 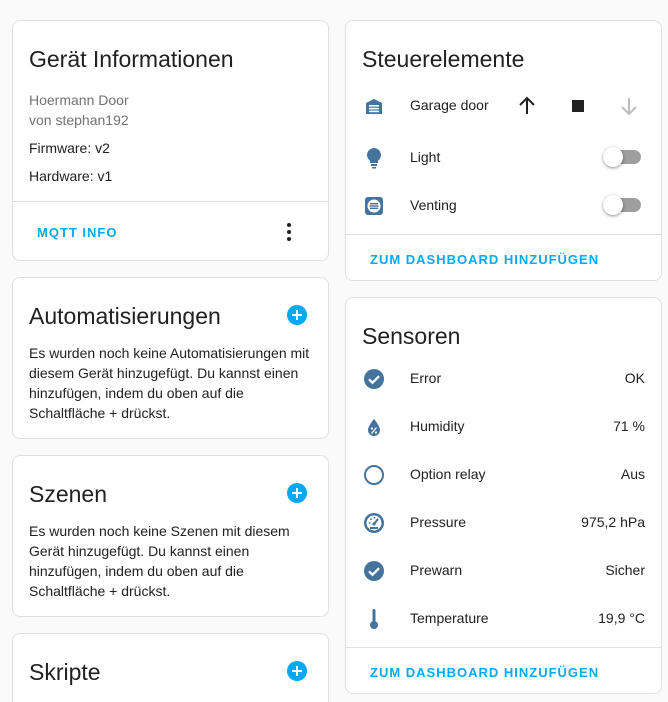 I want to click on device-model: Hoermann Door, so click(x=79, y=100).